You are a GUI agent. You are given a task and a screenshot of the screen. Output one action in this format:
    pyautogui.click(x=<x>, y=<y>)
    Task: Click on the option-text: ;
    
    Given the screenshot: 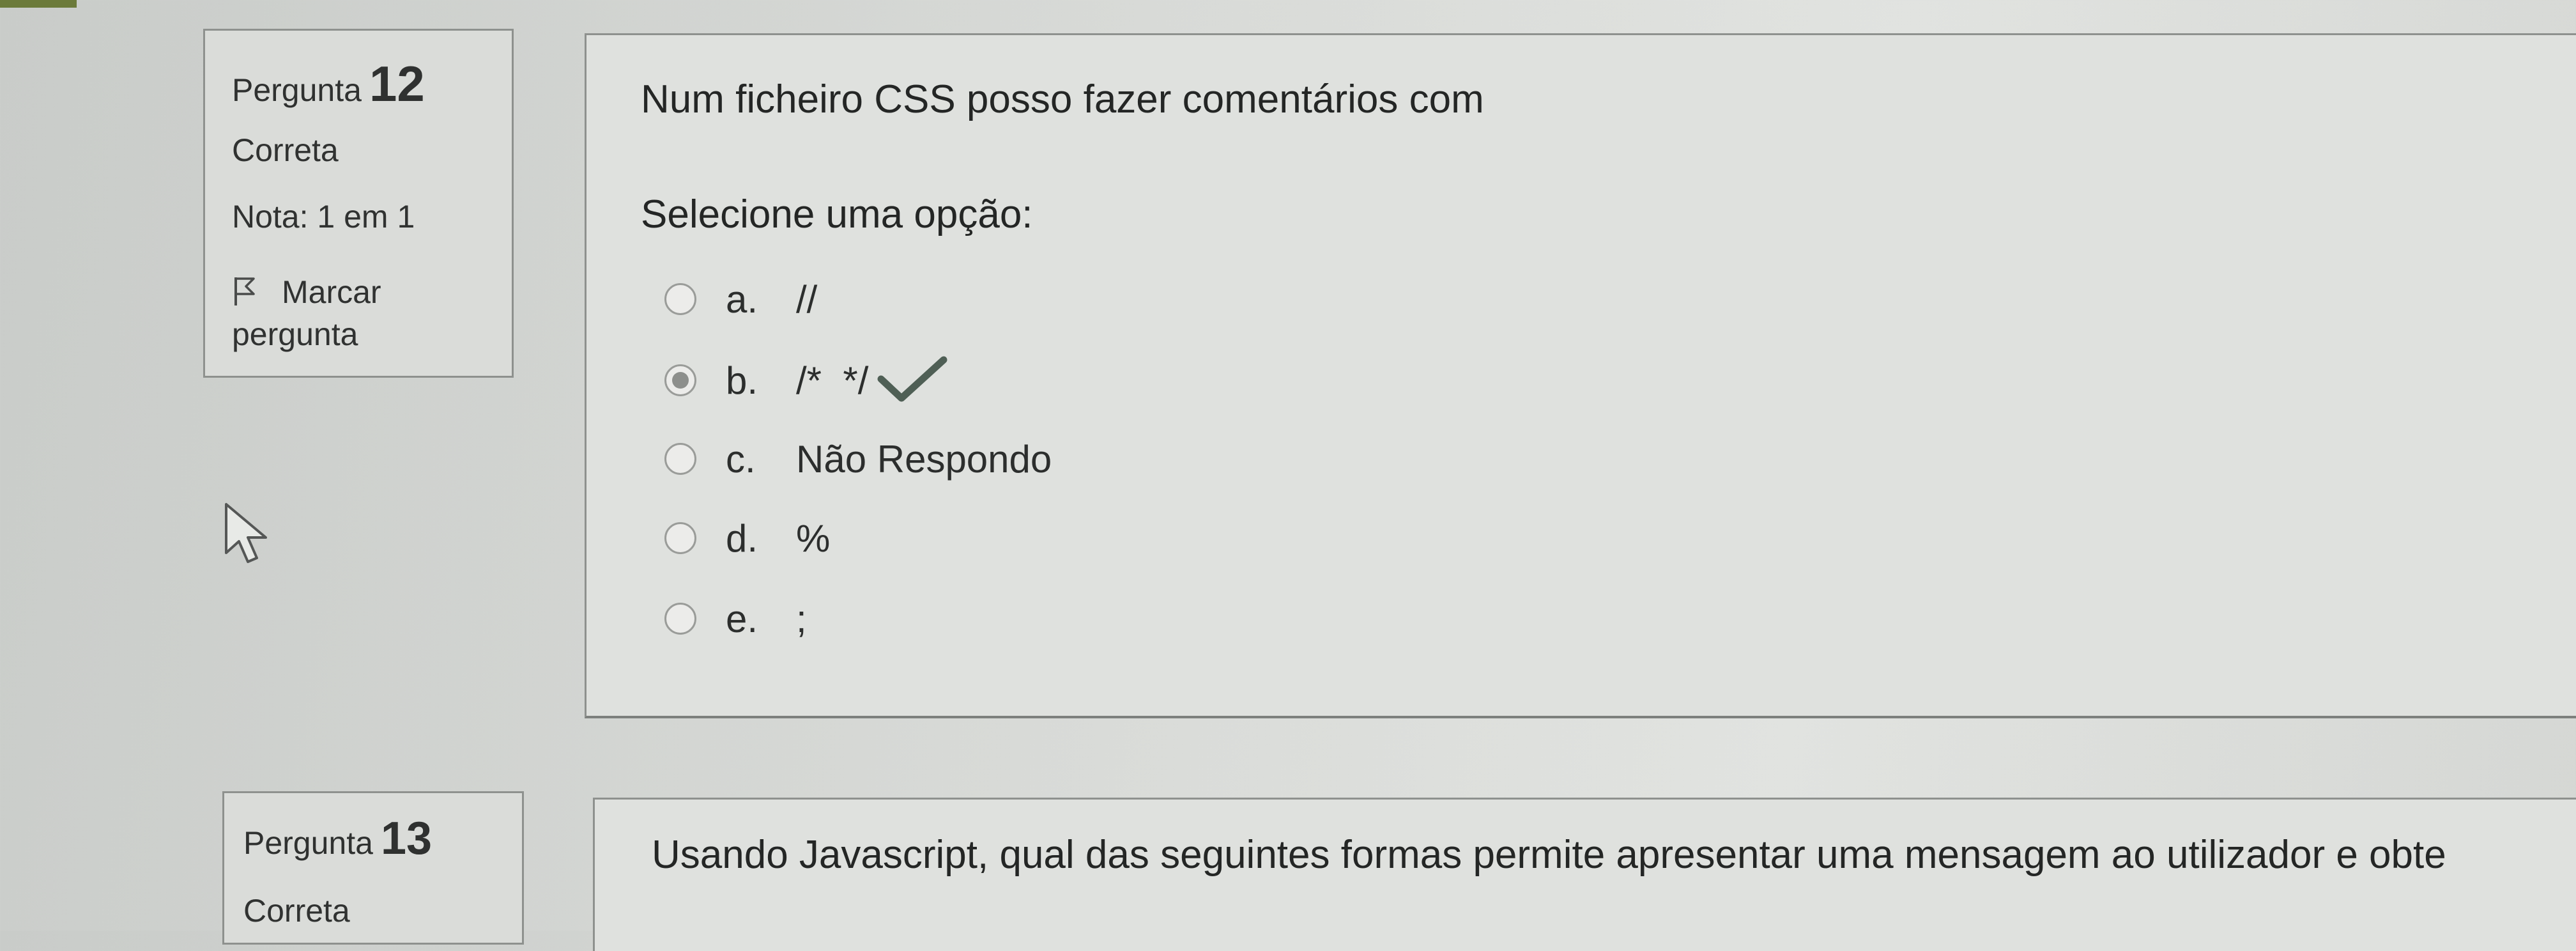 What is the action you would take?
    pyautogui.click(x=801, y=618)
    